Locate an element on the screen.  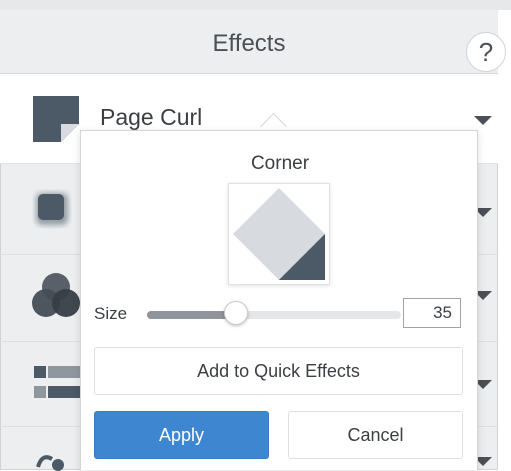
size-slider-fill is located at coordinates (191, 315).